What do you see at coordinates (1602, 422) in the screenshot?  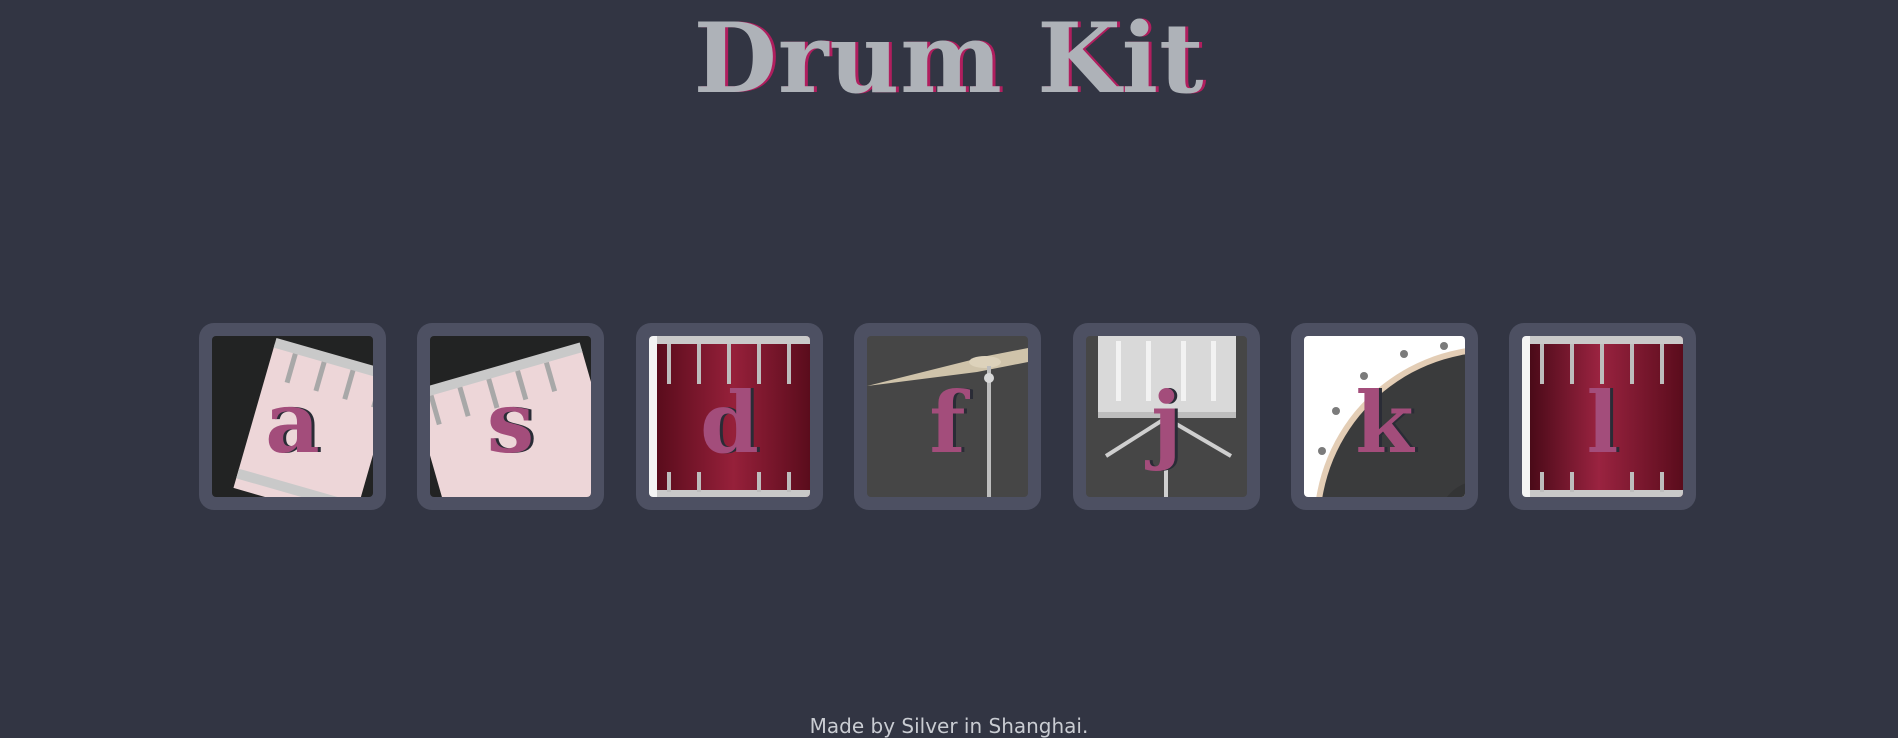 I see `key-letter: l` at bounding box center [1602, 422].